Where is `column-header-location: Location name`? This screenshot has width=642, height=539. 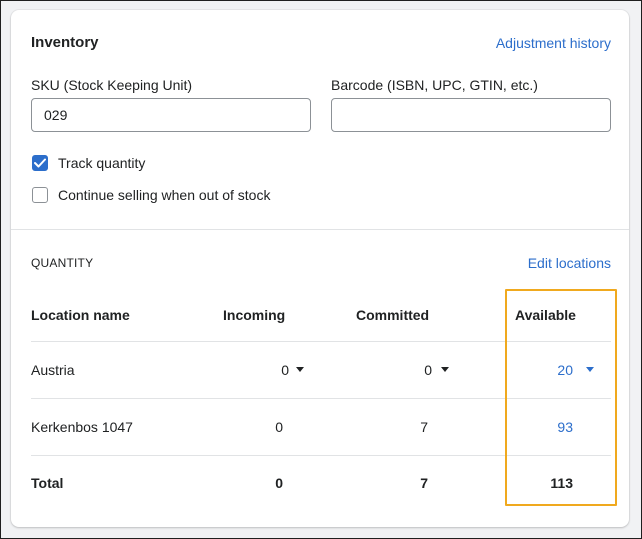
column-header-location: Location name is located at coordinates (80, 315).